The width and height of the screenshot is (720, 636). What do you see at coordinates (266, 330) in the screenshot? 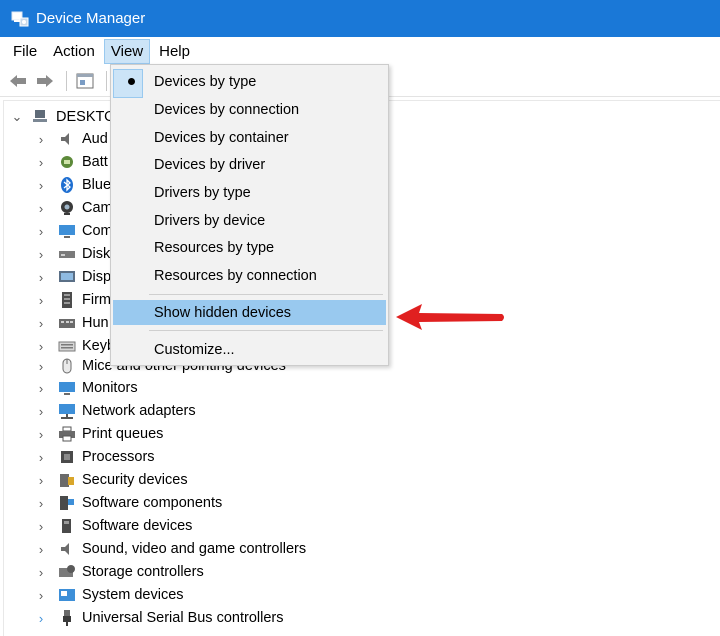
I see `menu-separator` at bounding box center [266, 330].